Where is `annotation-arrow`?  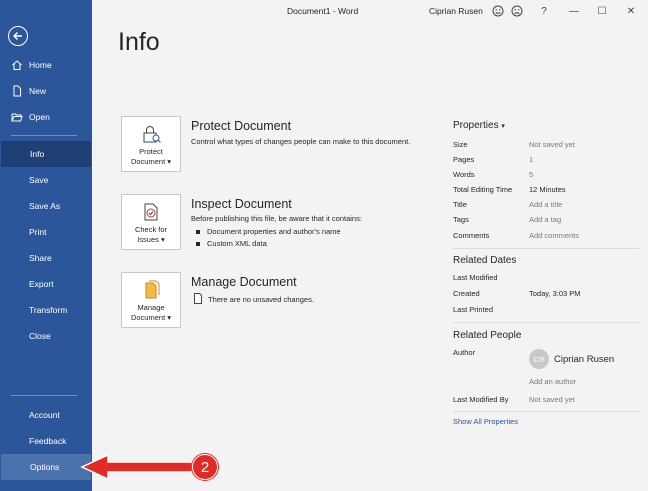 annotation-arrow is located at coordinates (136, 467).